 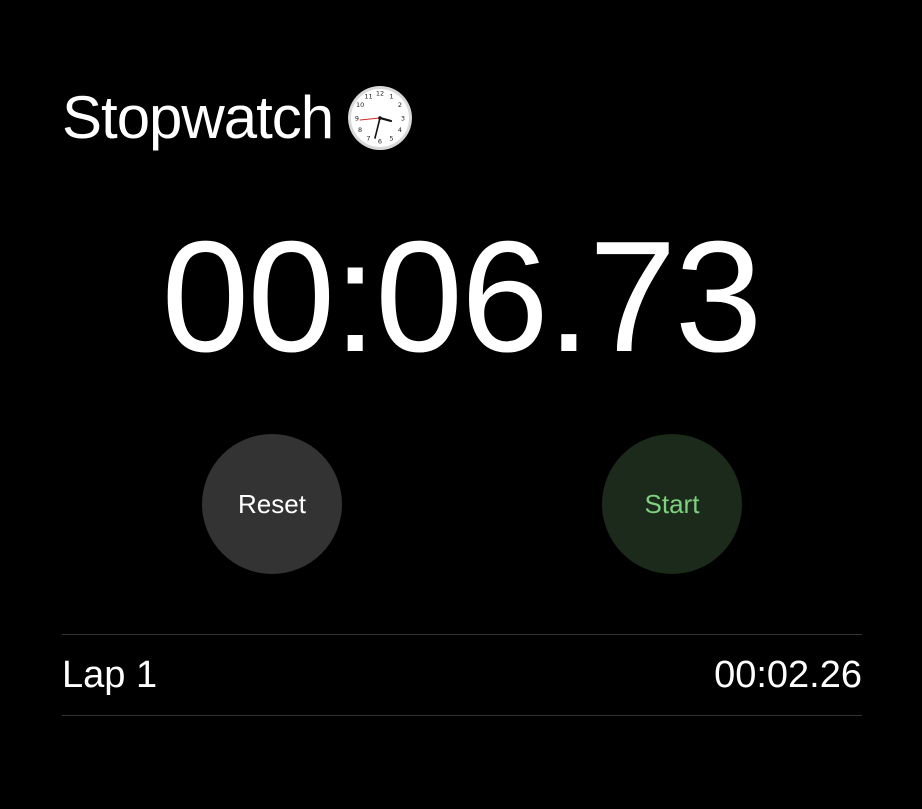 I want to click on lap-row: Lap 1 00:02.26, so click(x=462, y=675).